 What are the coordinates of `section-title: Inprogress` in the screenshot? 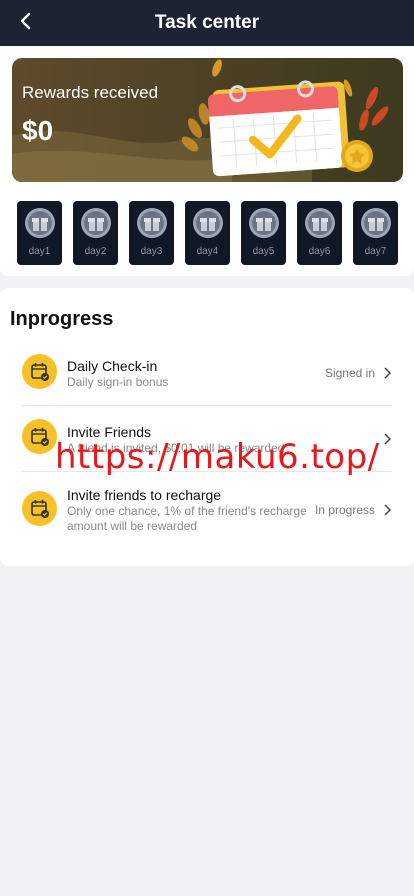 It's located at (62, 319).